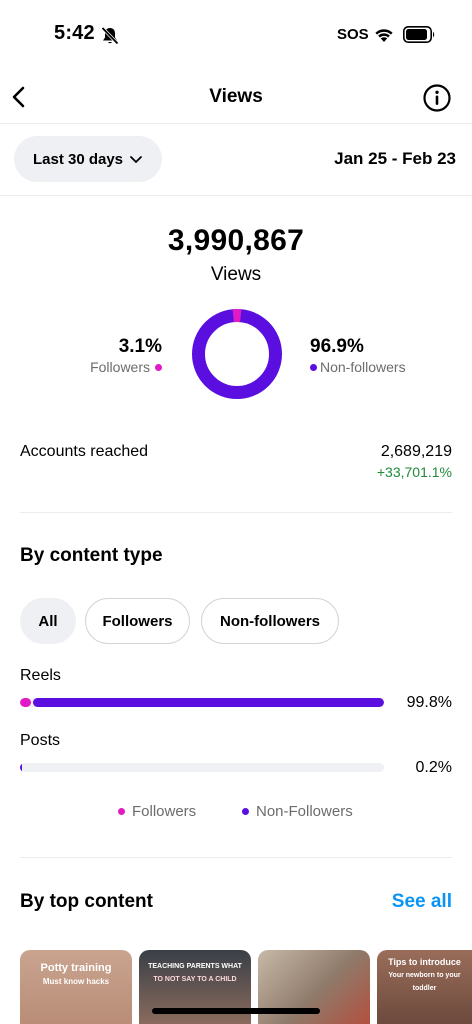 The image size is (472, 1024). Describe the element at coordinates (195, 979) in the screenshot. I see `thumbnail-caption-line: TO NOT SAY TO A CHILD` at that location.